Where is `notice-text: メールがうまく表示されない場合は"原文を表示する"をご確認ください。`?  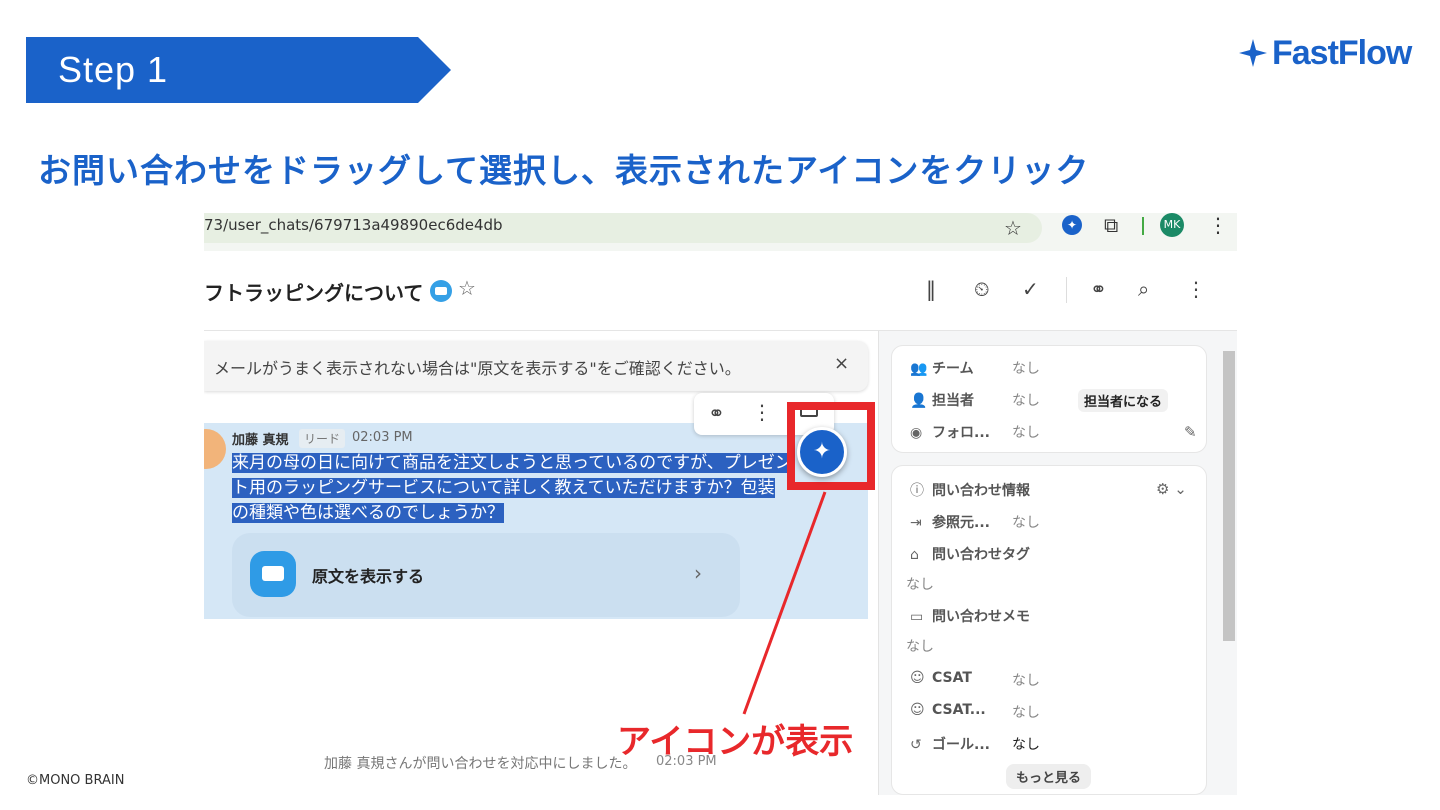
notice-text: メールがうまく表示されない場合は"原文を表示する"をご確認ください。 is located at coordinates (477, 368).